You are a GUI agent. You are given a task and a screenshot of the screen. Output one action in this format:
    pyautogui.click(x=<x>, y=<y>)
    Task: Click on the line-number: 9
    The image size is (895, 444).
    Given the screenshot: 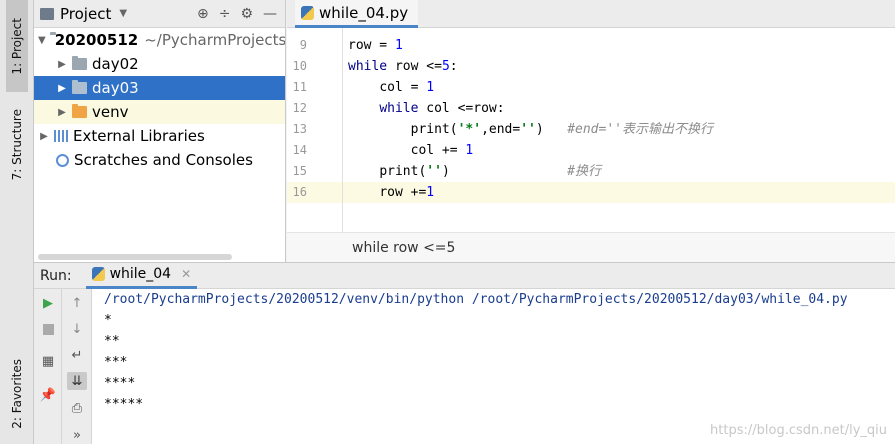 What is the action you would take?
    pyautogui.click(x=303, y=45)
    